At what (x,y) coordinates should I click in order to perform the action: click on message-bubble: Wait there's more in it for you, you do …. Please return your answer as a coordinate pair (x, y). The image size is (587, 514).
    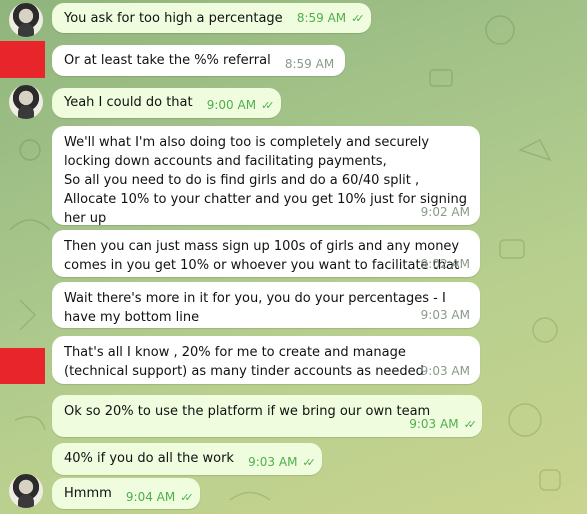
    Looking at the image, I should click on (266, 305).